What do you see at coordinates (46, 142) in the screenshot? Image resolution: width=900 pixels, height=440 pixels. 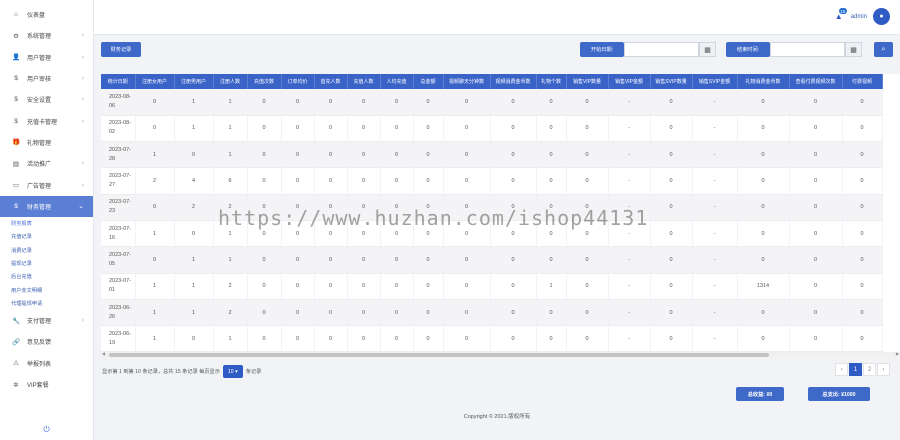 I see `sidebar-item: 🎁 礼物管理` at bounding box center [46, 142].